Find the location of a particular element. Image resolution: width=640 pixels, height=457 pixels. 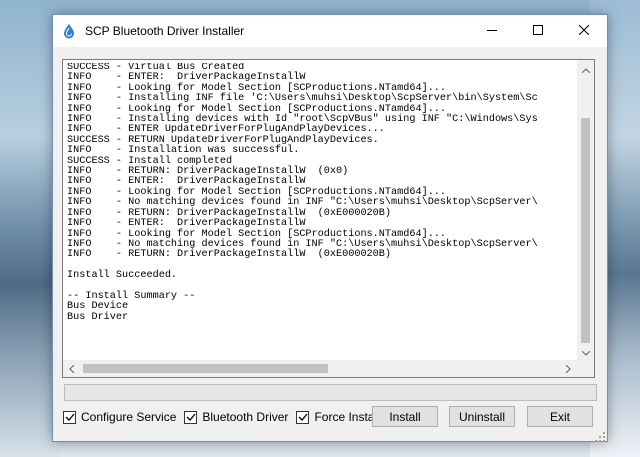

close-icon is located at coordinates (584, 31).